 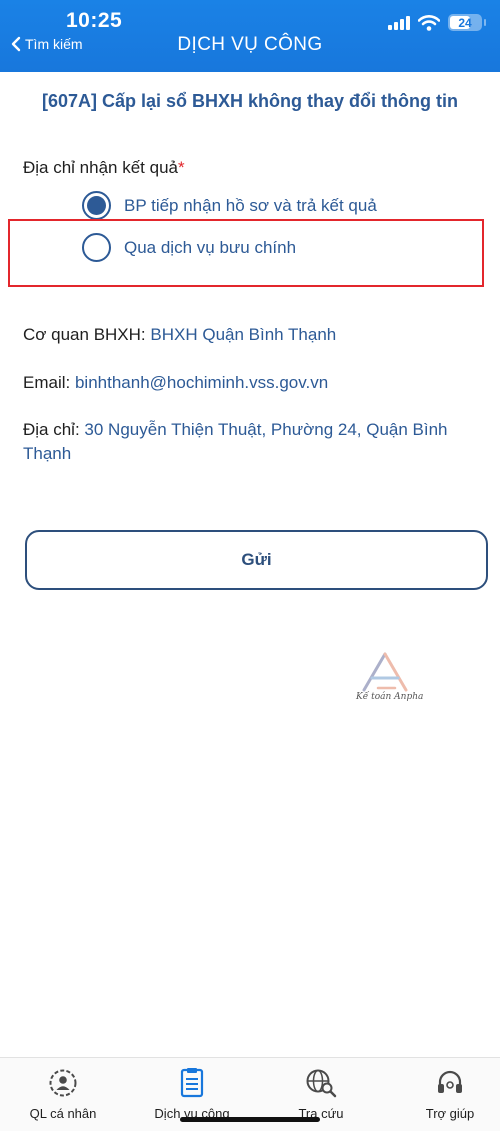 I want to click on watermark-text: Kế toán Anpha, so click(x=390, y=697).